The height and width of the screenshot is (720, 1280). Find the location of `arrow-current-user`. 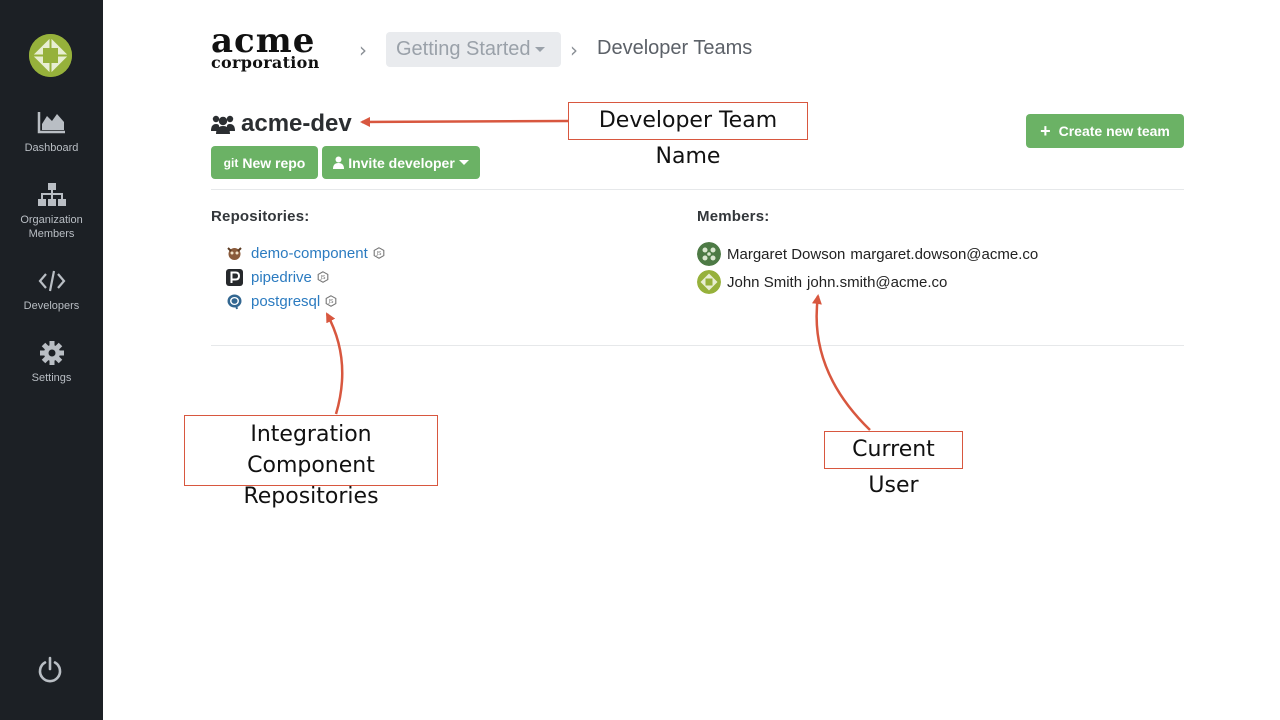

arrow-current-user is located at coordinates (841, 362).